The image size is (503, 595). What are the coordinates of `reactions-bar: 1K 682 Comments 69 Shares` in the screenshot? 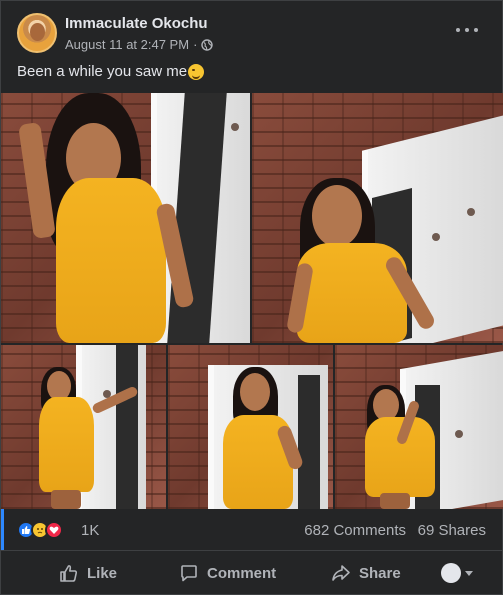 It's located at (252, 530).